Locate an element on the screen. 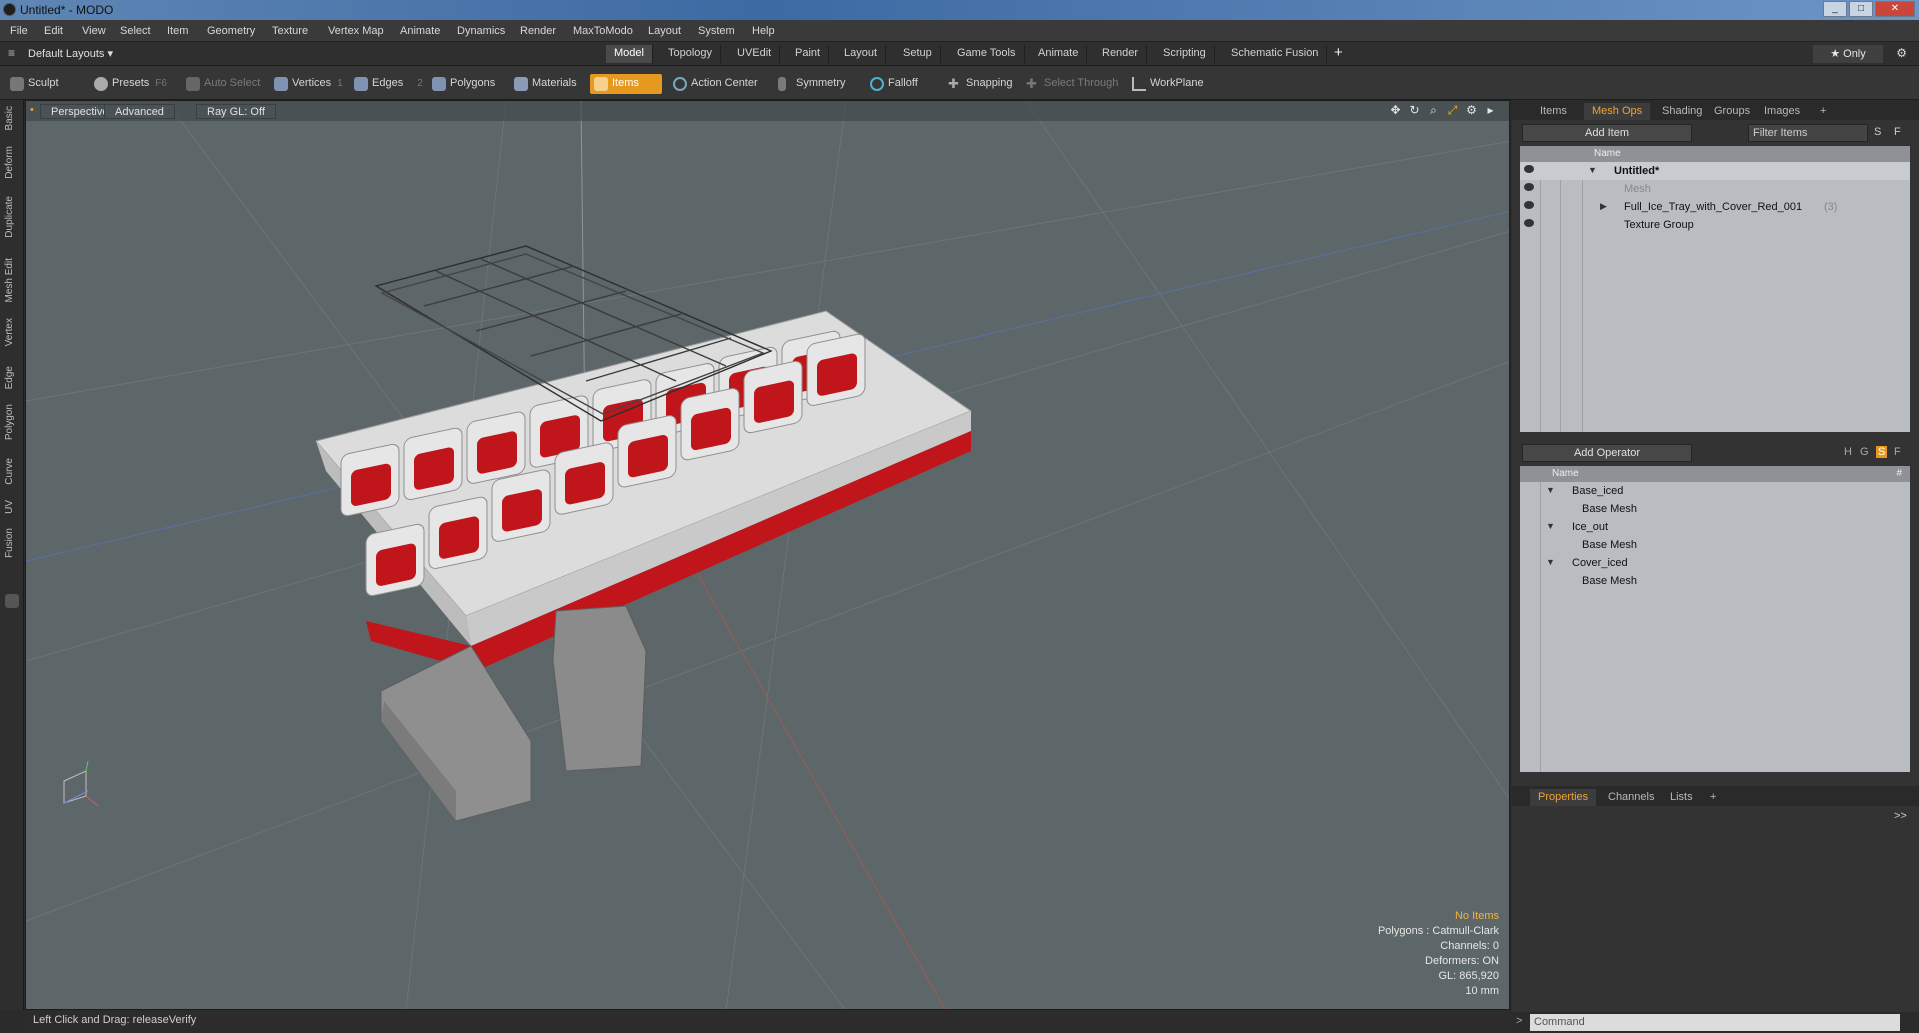  menu-help: Help is located at coordinates (763, 31).